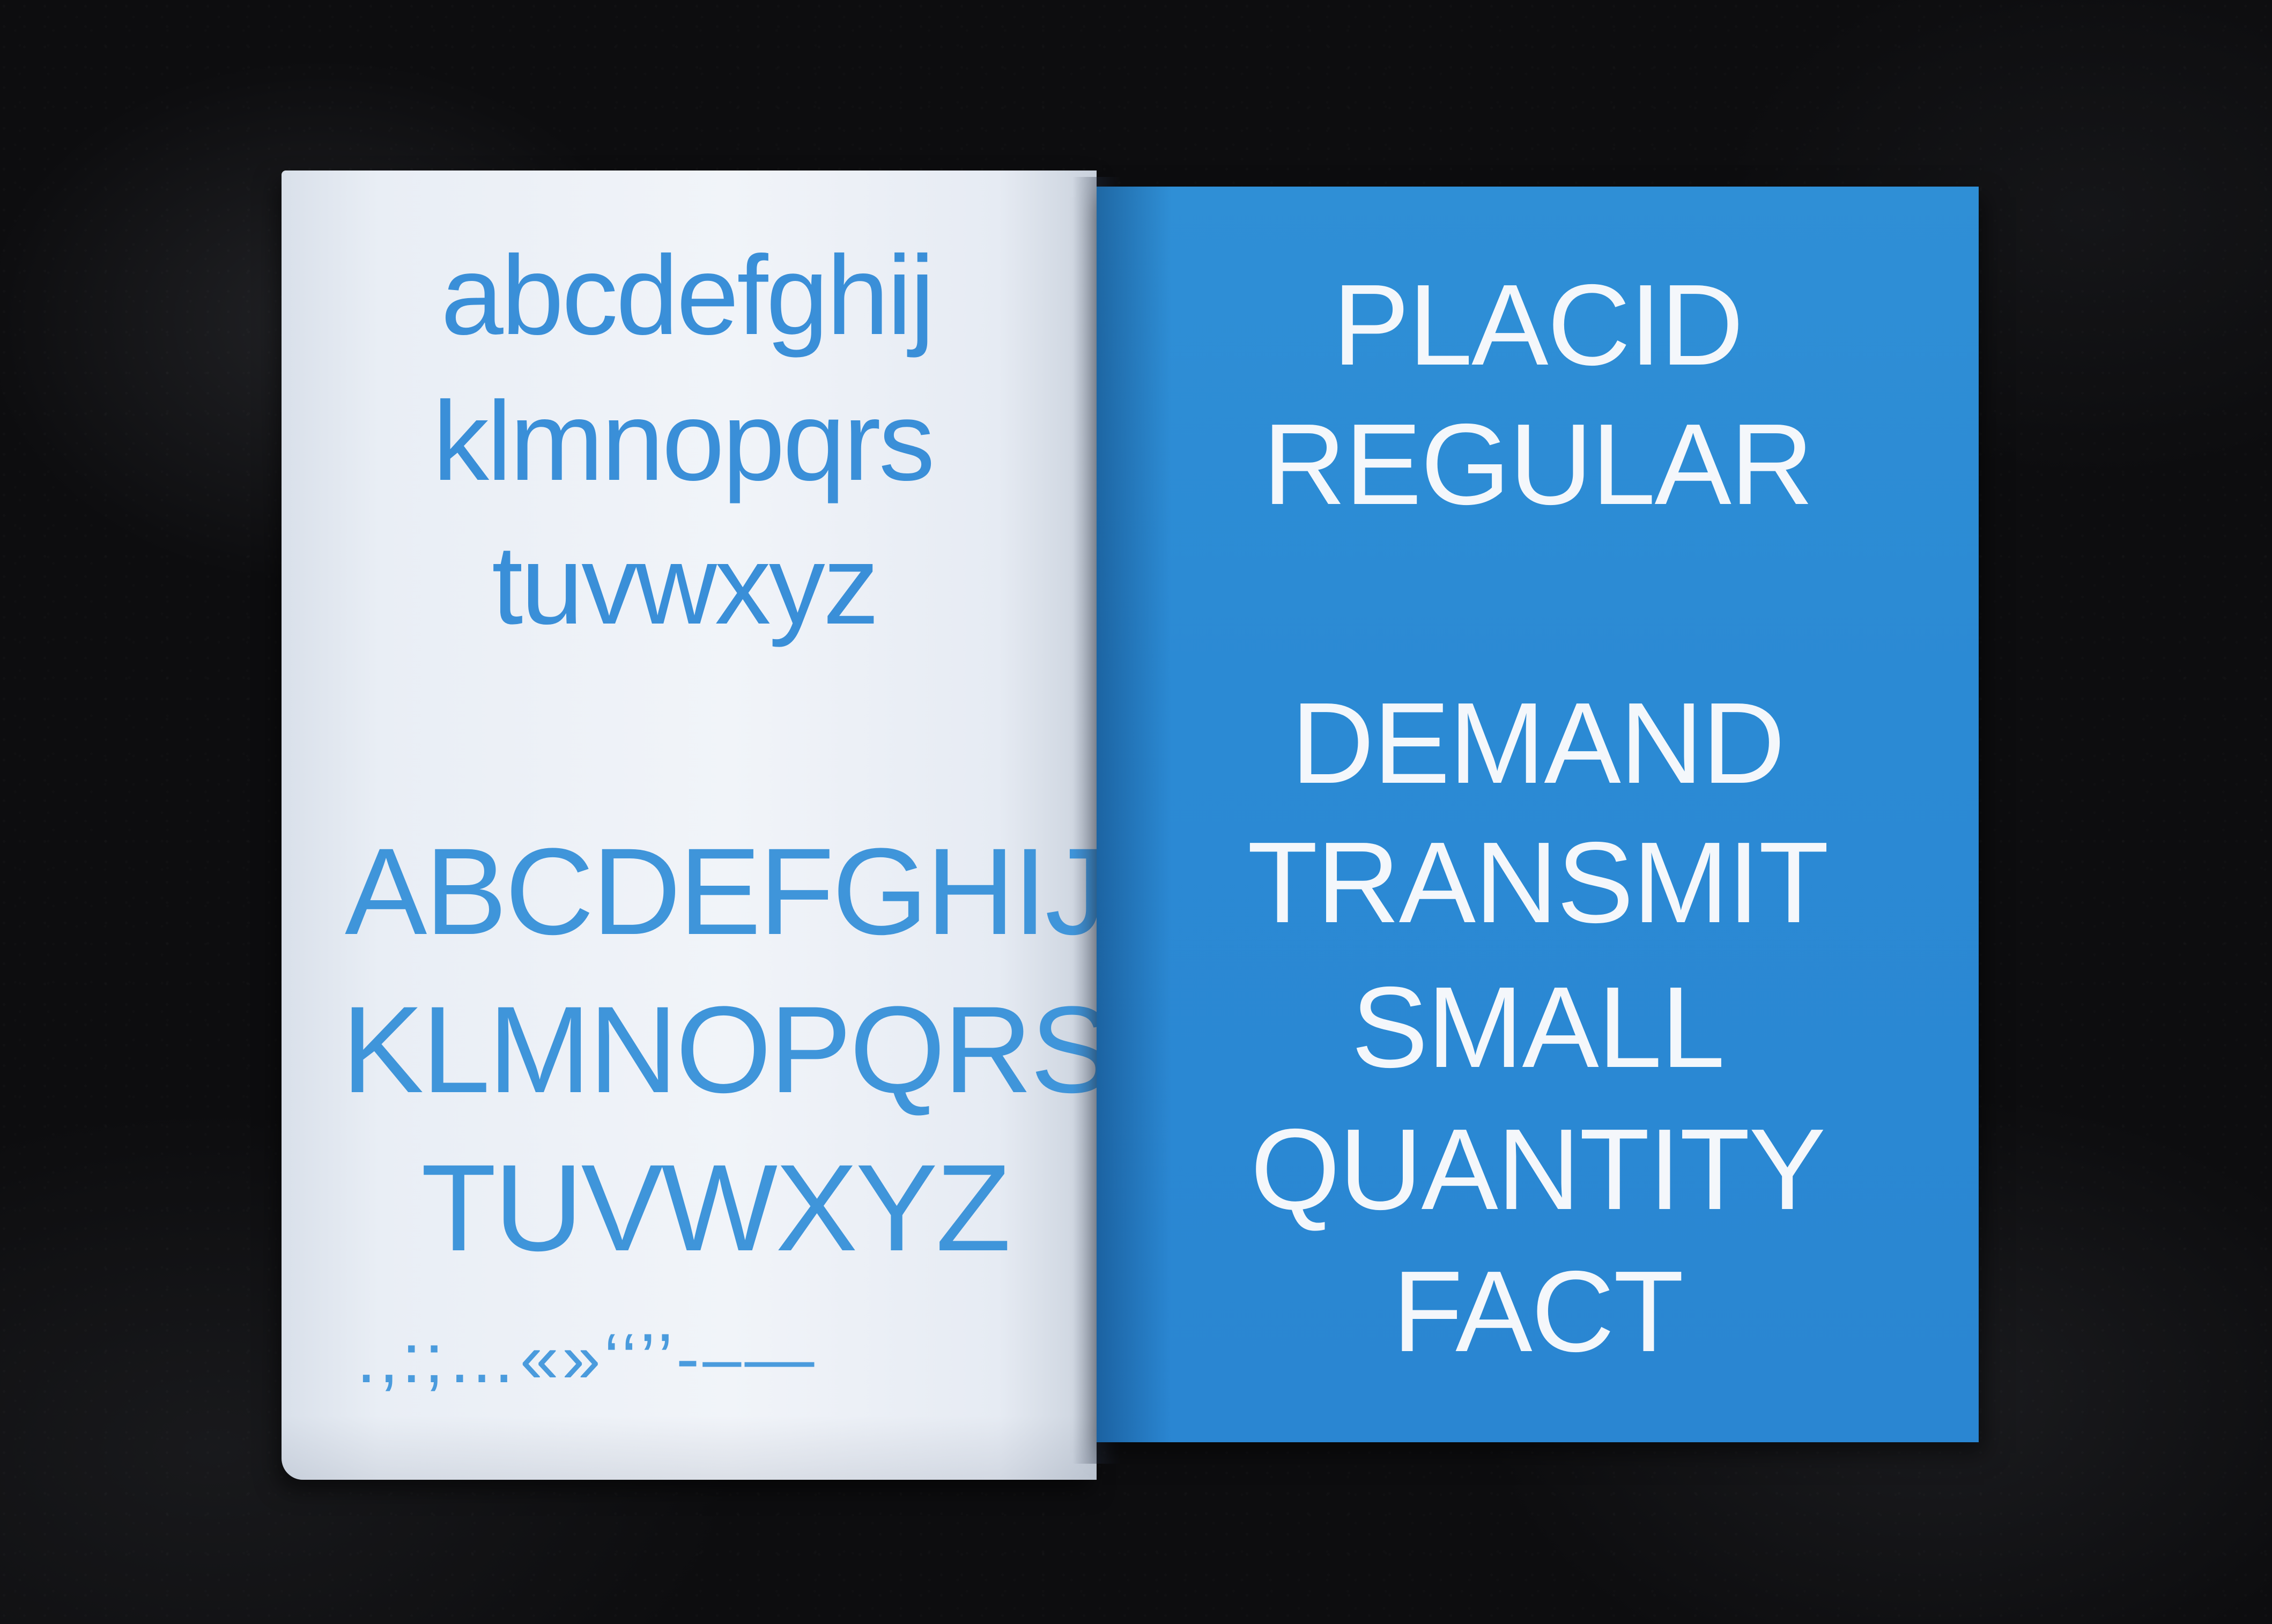 This screenshot has height=1624, width=2272. What do you see at coordinates (720, 1049) in the screenshot?
I see `uppercase-line-2: KLMNOPQRS` at bounding box center [720, 1049].